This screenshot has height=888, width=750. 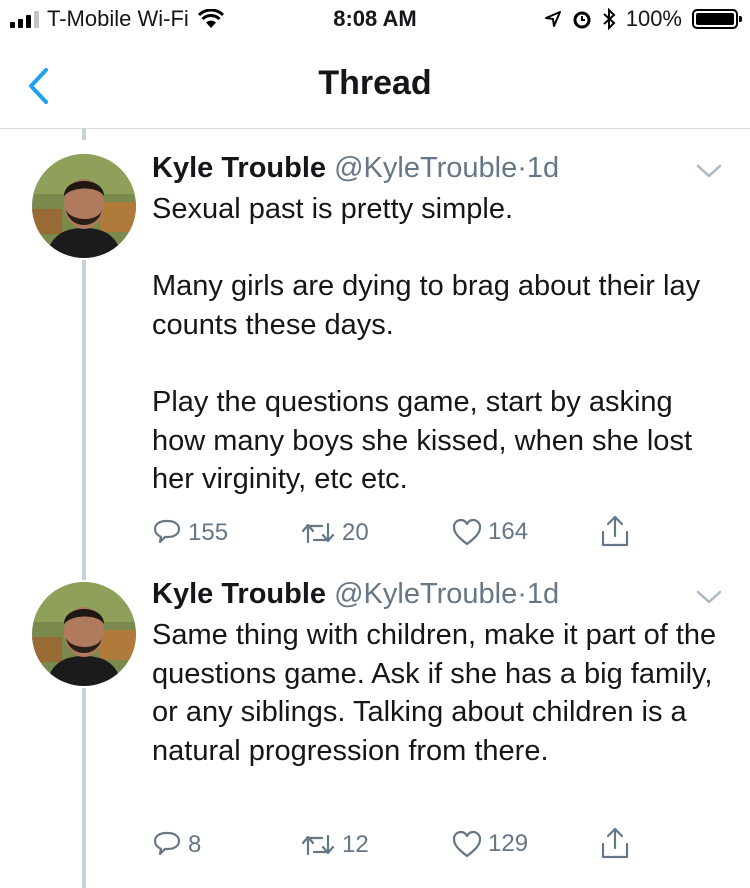 I want to click on location-arrow-icon, so click(x=552, y=19).